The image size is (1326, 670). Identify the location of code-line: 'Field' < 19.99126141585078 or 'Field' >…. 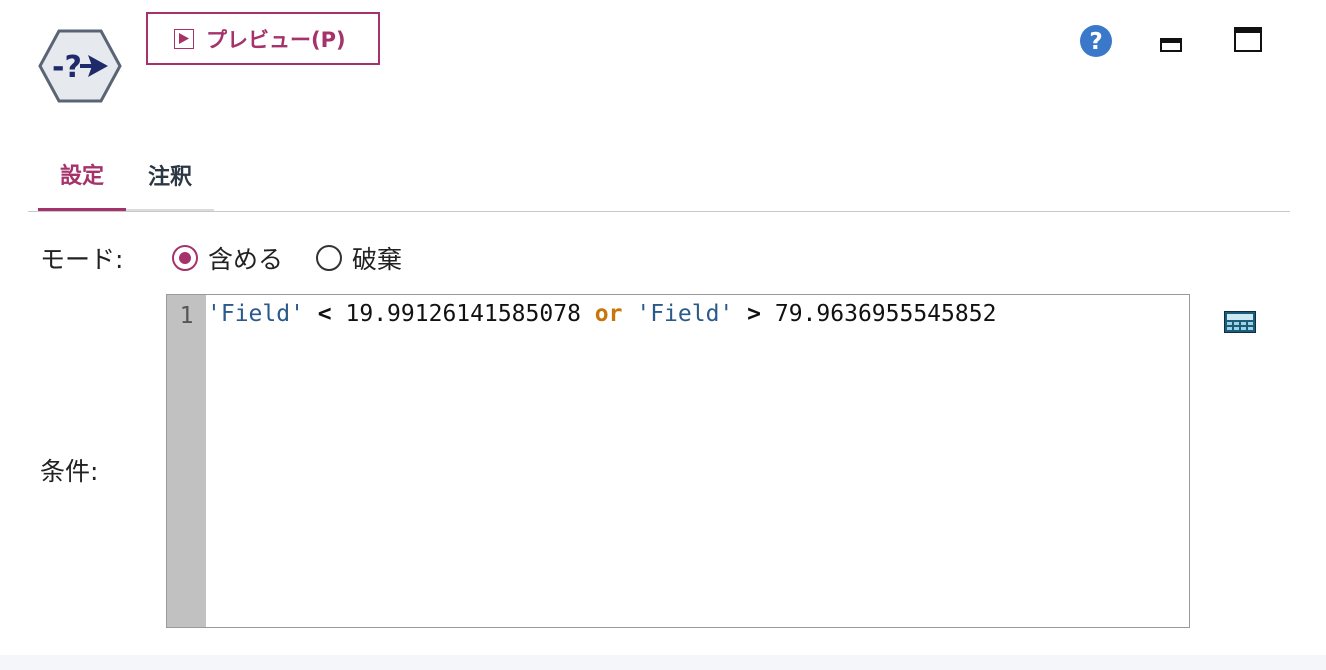
(601, 314).